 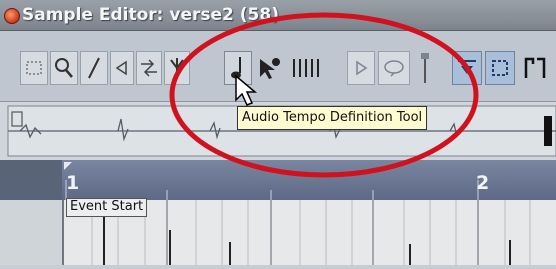 What do you see at coordinates (122, 68) in the screenshot?
I see `play-tool-icon` at bounding box center [122, 68].